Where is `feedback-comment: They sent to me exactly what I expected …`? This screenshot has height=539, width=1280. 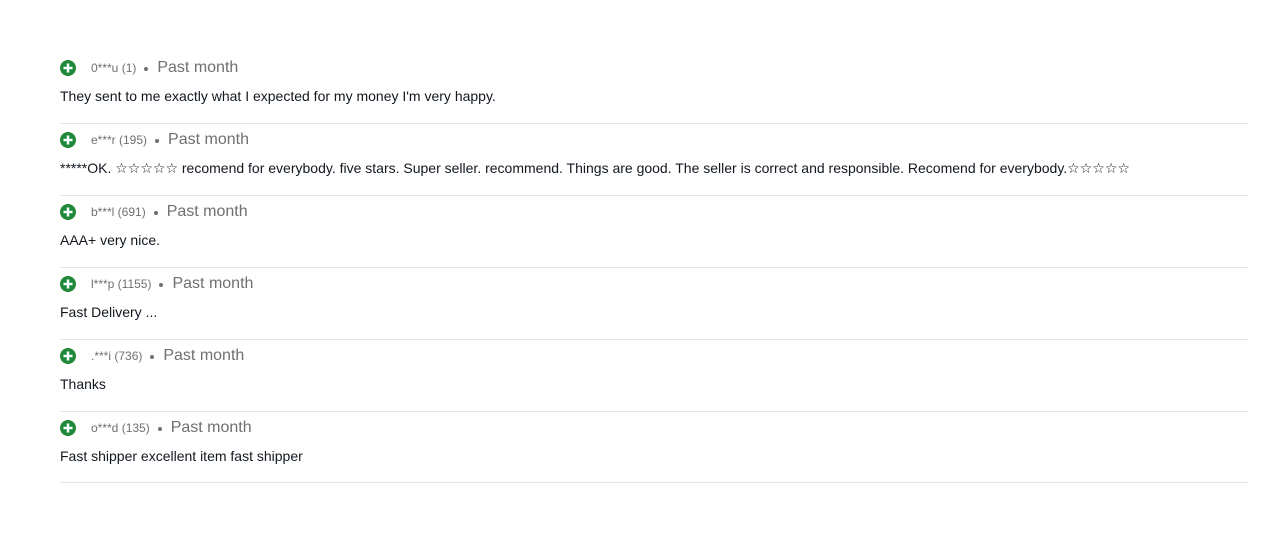
feedback-comment: They sent to me exactly what I expected … is located at coordinates (278, 96).